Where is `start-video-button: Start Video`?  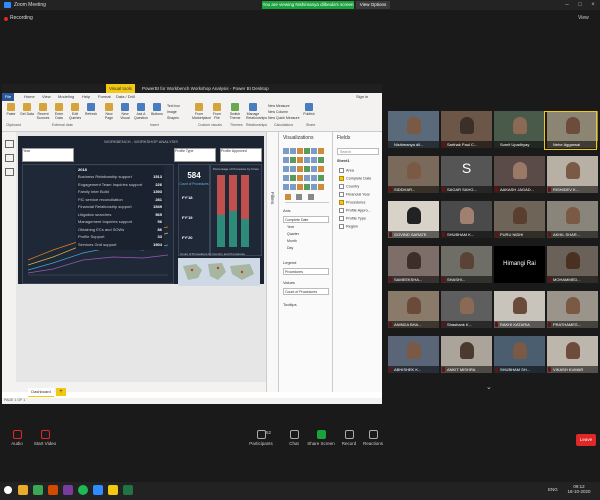 start-video-button: Start Video is located at coordinates (45, 438).